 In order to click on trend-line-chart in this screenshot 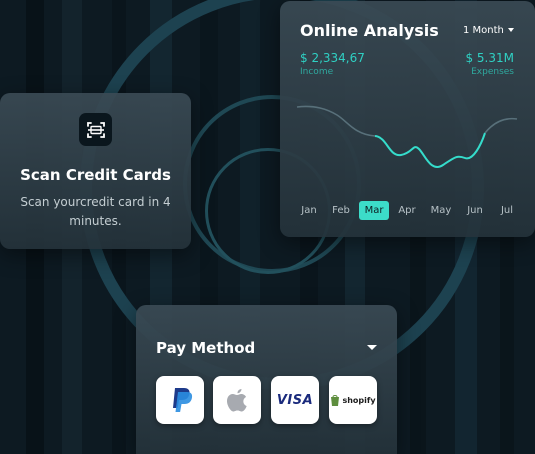, I will do `click(407, 136)`.